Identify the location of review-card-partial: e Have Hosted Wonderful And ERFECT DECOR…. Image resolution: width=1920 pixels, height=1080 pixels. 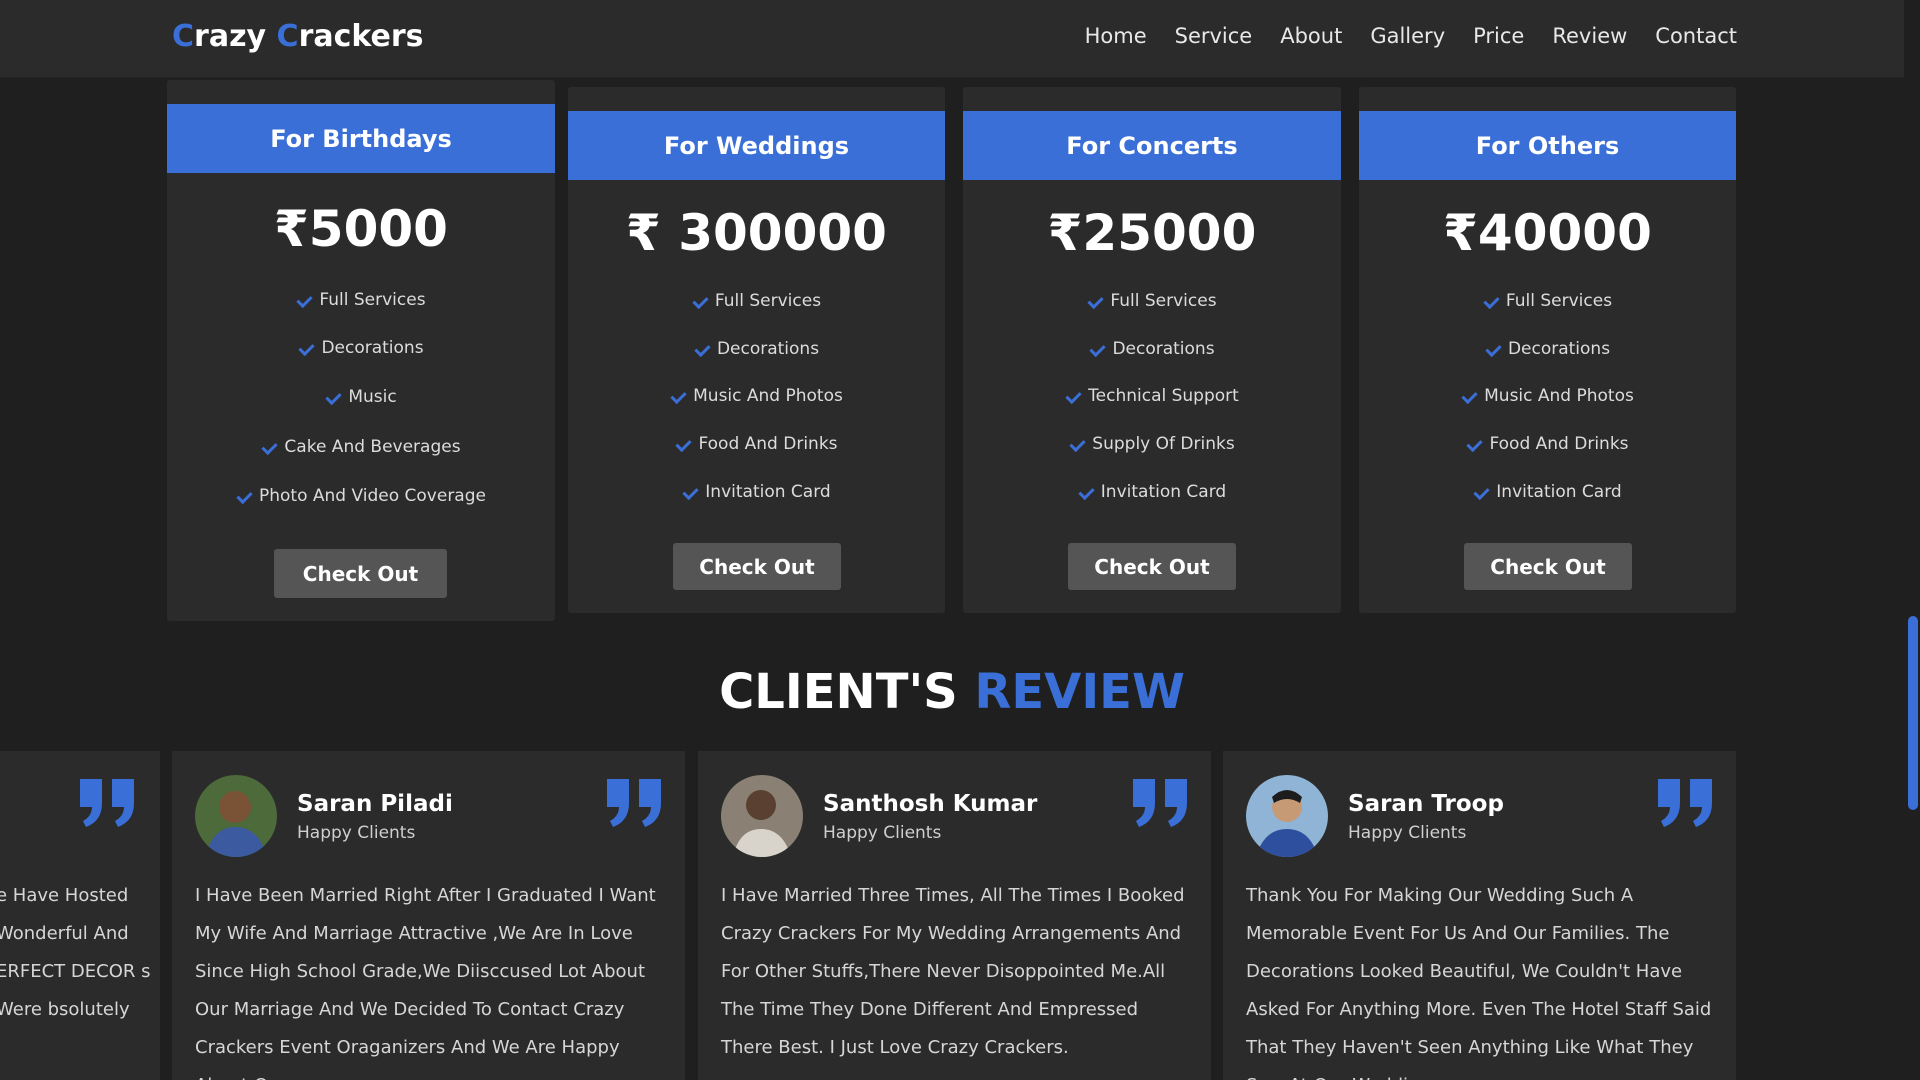
(80, 915).